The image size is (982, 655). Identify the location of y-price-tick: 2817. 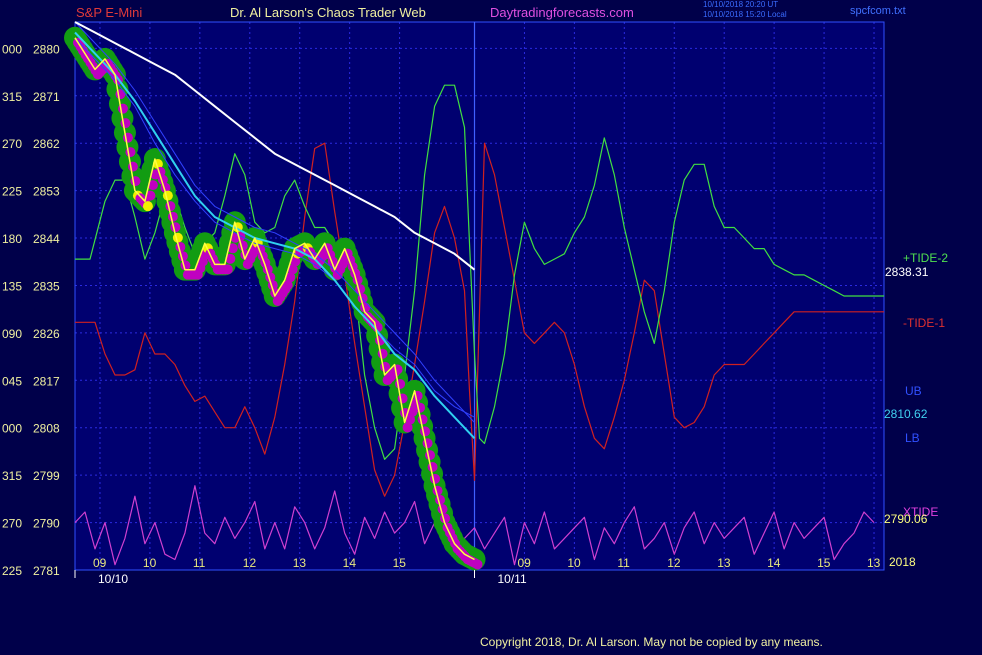
(46, 381).